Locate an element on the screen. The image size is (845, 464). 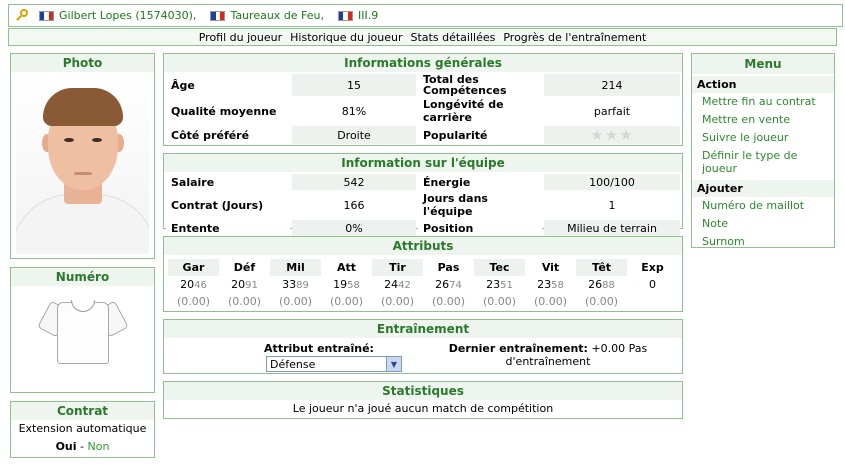
attribute-value: 2351 is located at coordinates (499, 285).